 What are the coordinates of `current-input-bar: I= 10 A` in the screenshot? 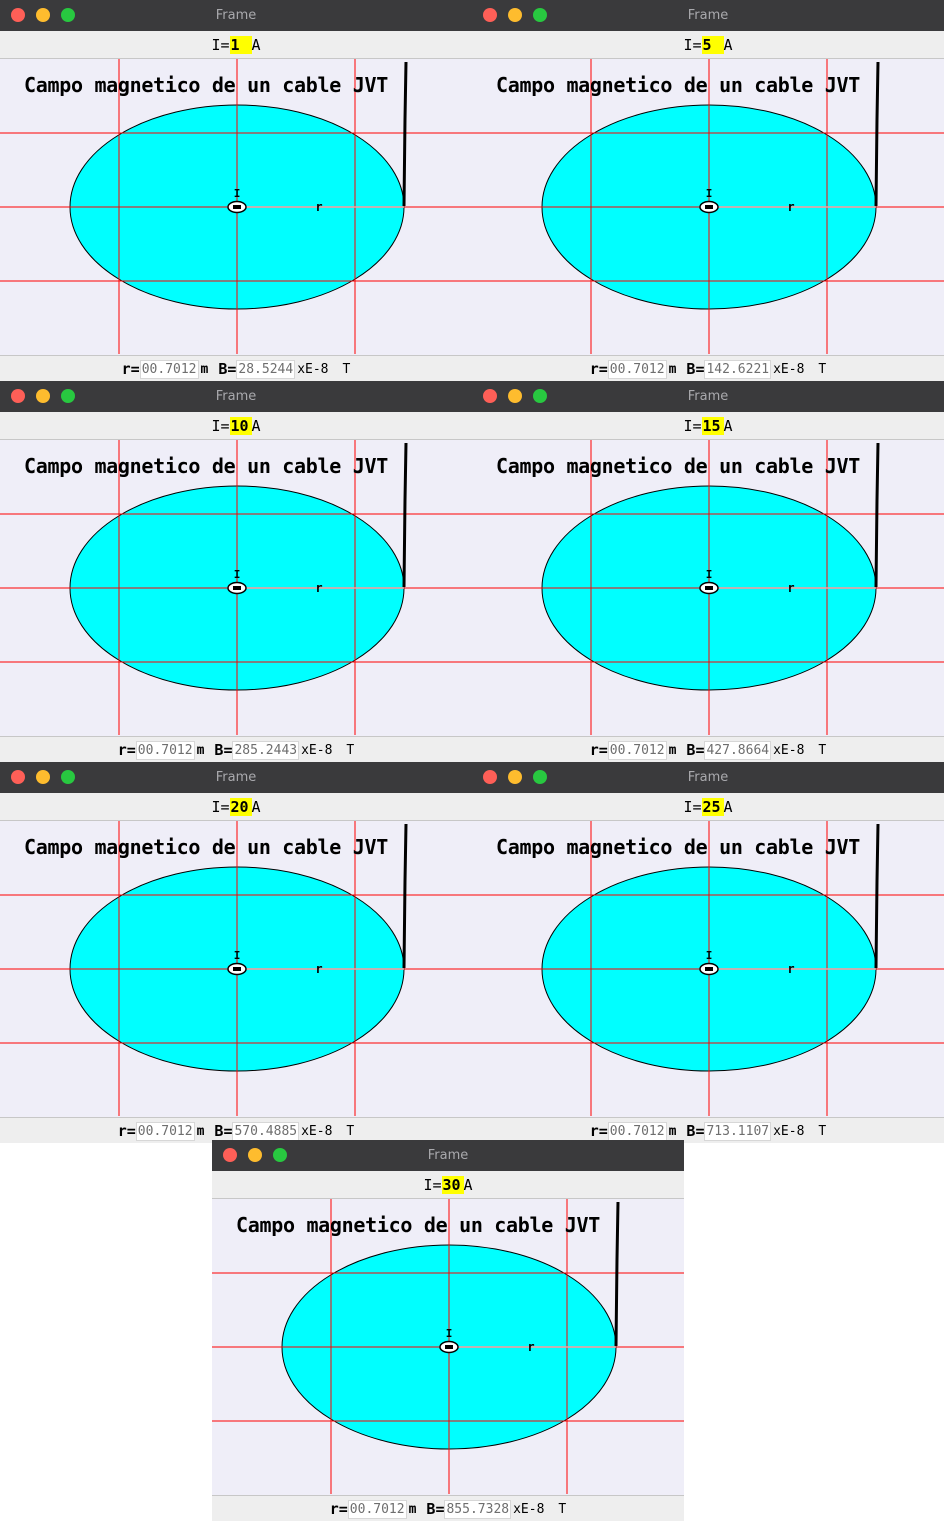 It's located at (236, 426).